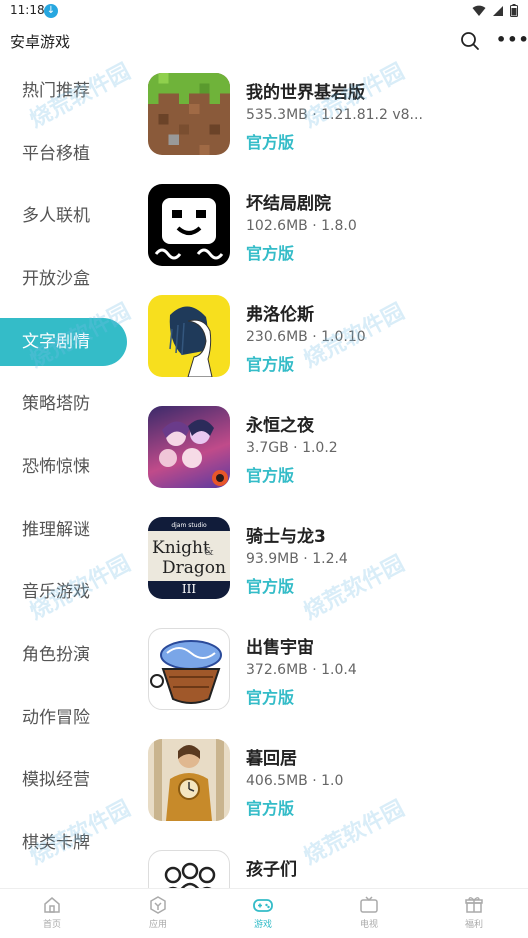 Image resolution: width=528 pixels, height=938 pixels. What do you see at coordinates (368, 925) in the screenshot?
I see `tab-label: 电视` at bounding box center [368, 925].